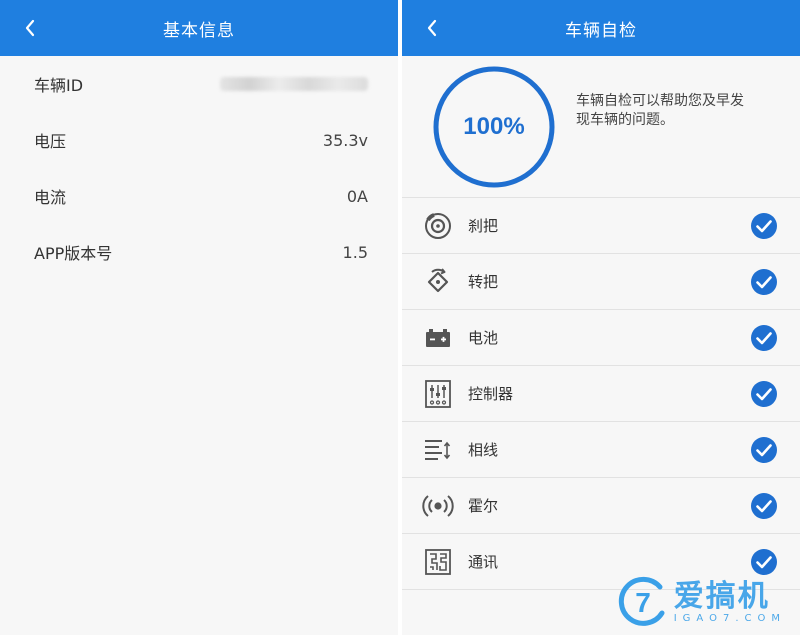 This screenshot has width=800, height=635. I want to click on check-item-controller: 控制器, so click(601, 394).